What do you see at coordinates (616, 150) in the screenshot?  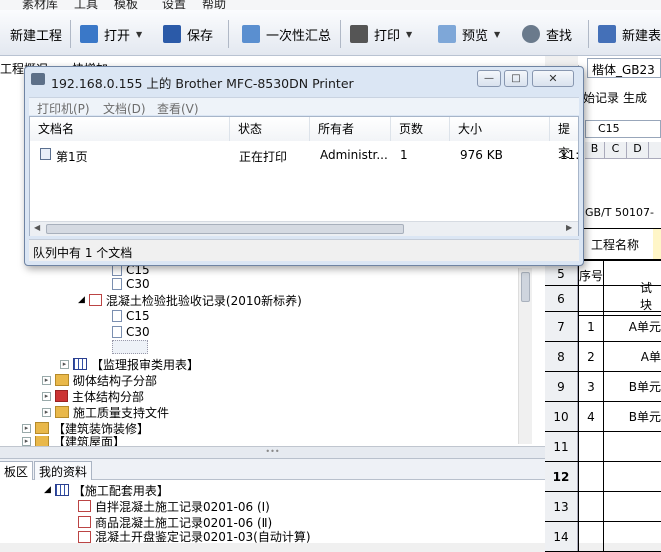 I see `column-header: C` at bounding box center [616, 150].